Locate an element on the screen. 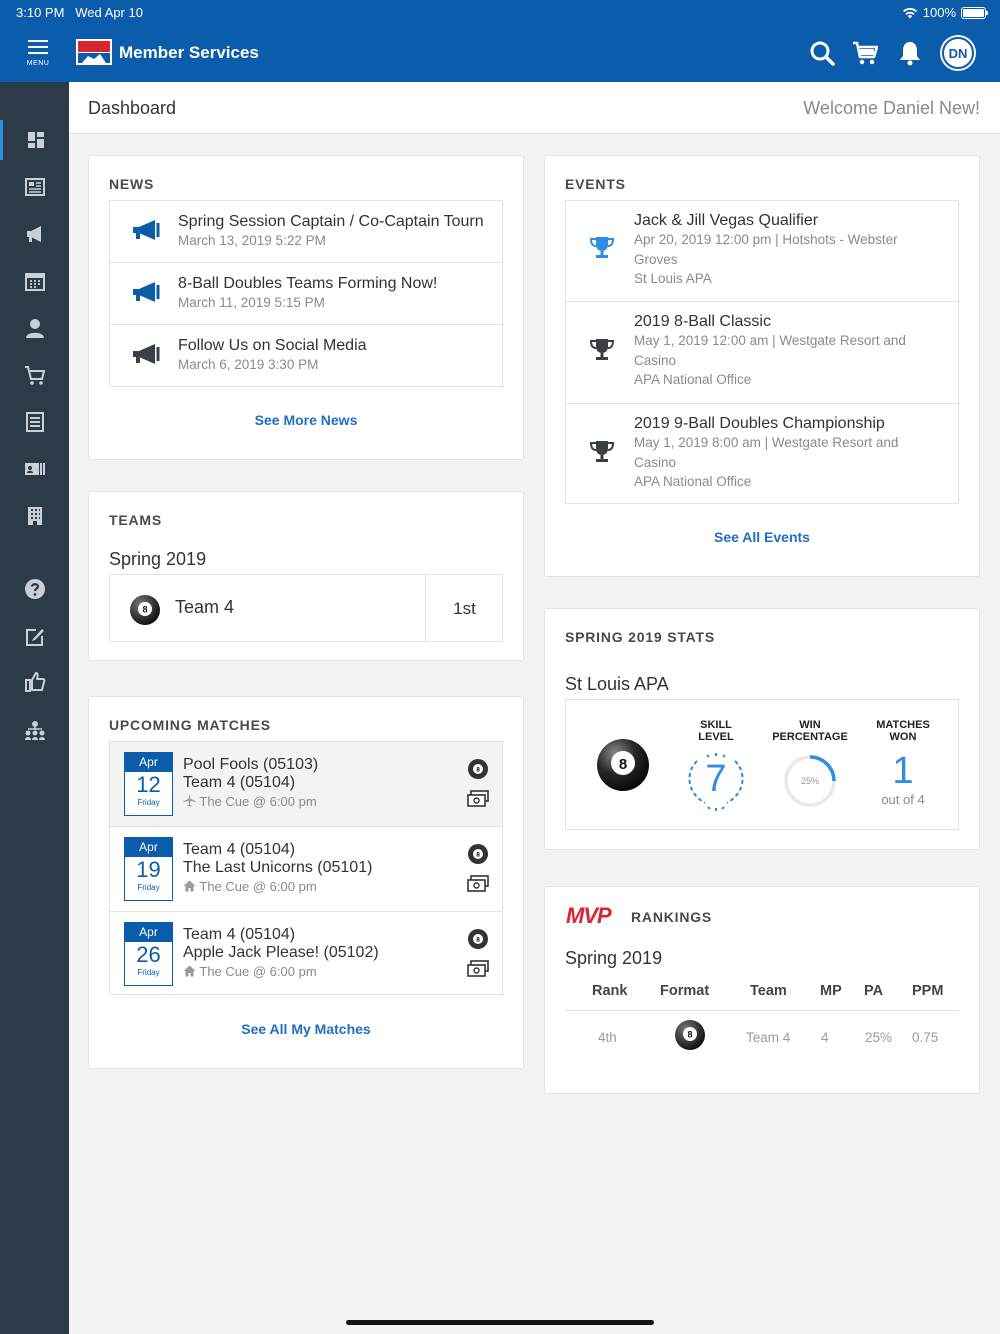 This screenshot has width=1000, height=1334. match-day: 19 is located at coordinates (148, 869).